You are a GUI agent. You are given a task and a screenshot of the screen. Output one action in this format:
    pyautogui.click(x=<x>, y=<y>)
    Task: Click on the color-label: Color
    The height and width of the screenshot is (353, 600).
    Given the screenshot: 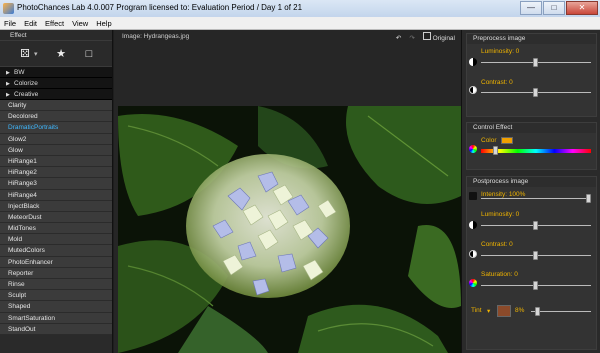 What is the action you would take?
    pyautogui.click(x=489, y=140)
    